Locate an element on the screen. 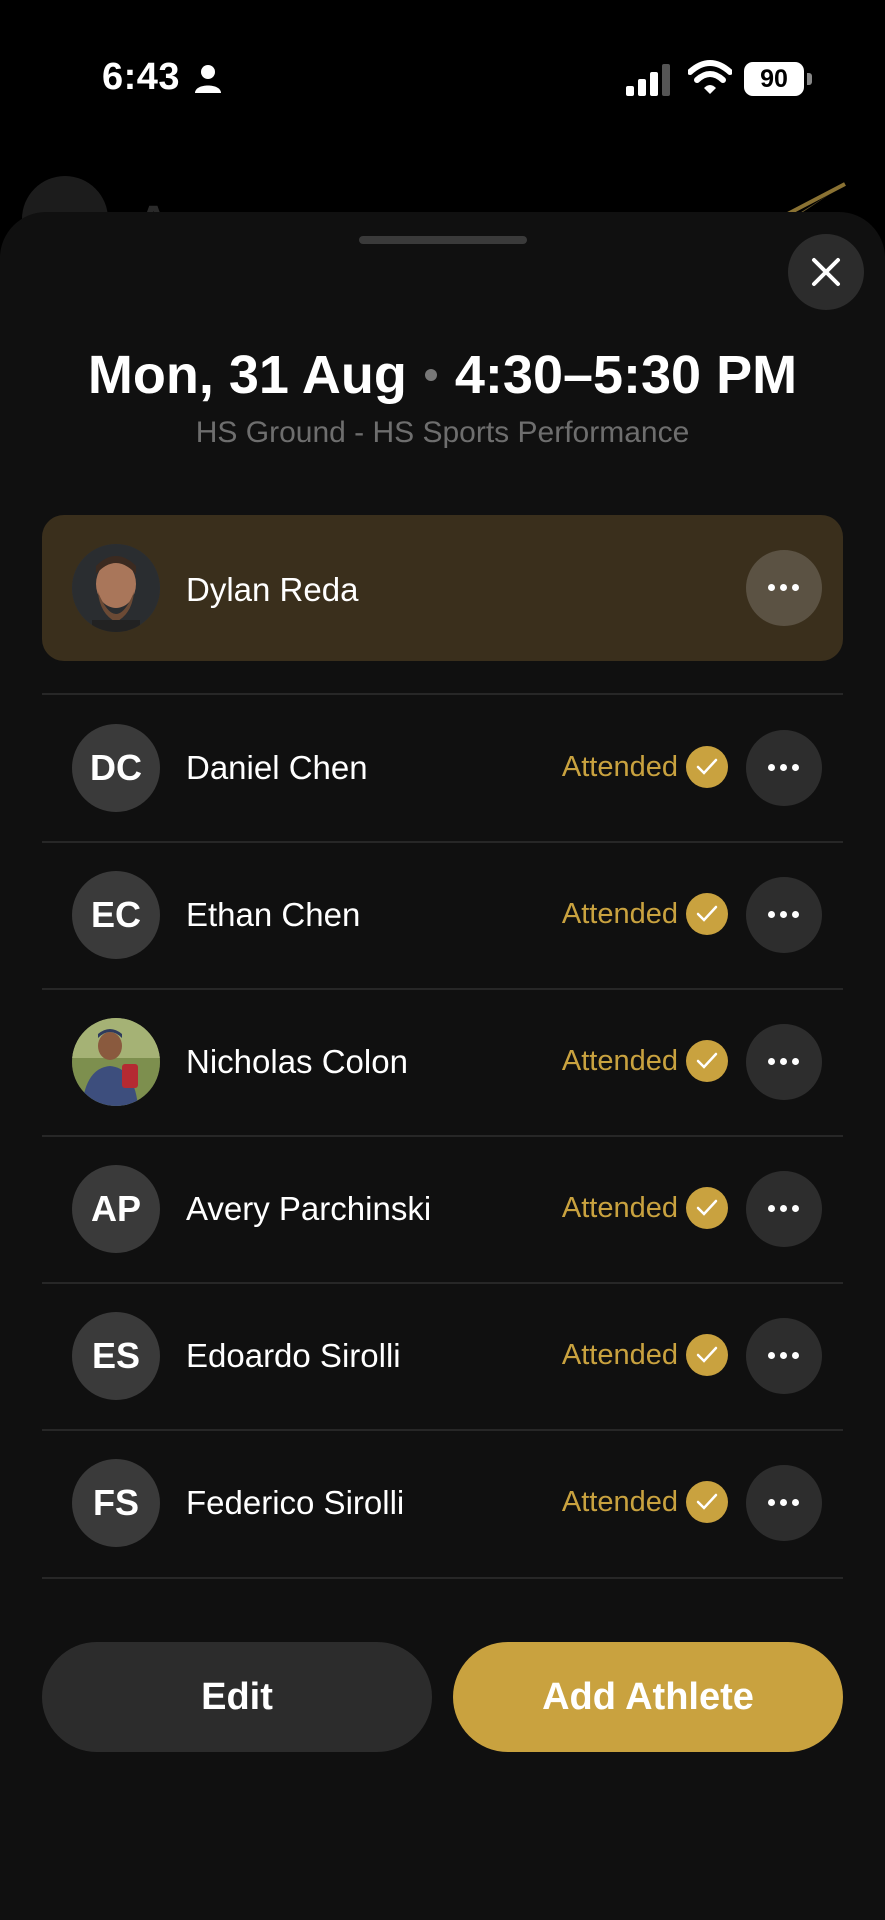  athlete-avatar-photo is located at coordinates (116, 1062).